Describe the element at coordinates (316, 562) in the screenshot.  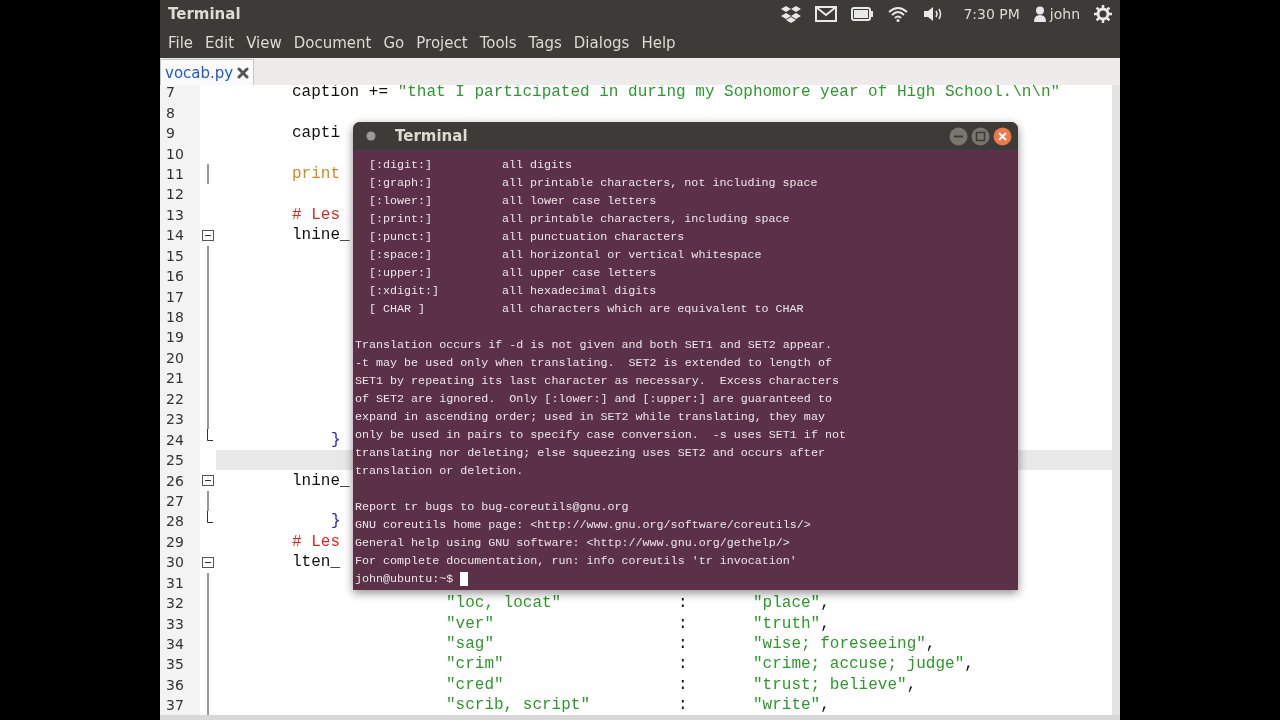
I see `code-text: lten_` at that location.